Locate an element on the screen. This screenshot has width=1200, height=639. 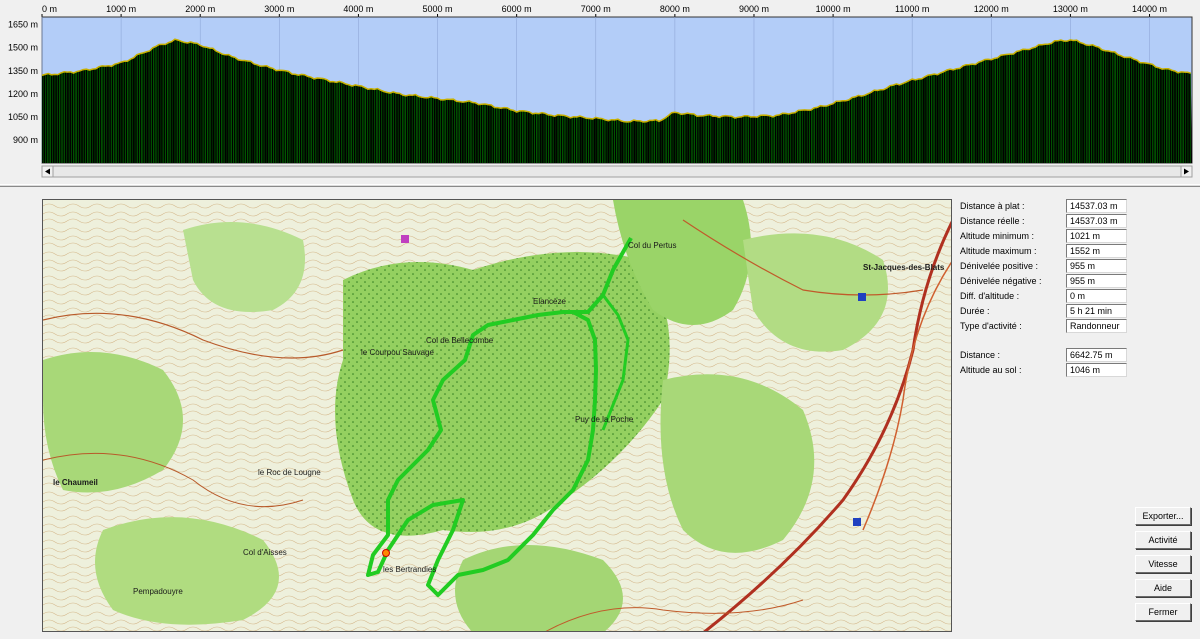
help-button: Aide is located at coordinates (1163, 588).